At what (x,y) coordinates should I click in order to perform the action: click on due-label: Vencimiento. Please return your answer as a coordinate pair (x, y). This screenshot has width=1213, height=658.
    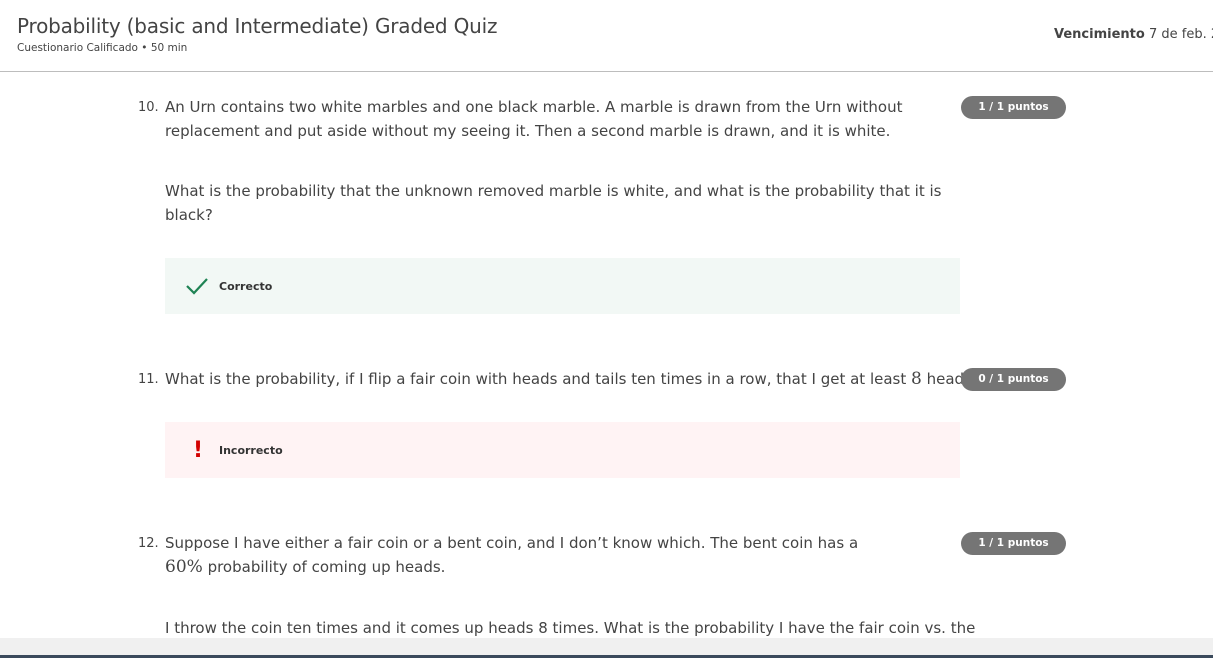
    Looking at the image, I should click on (1099, 34).